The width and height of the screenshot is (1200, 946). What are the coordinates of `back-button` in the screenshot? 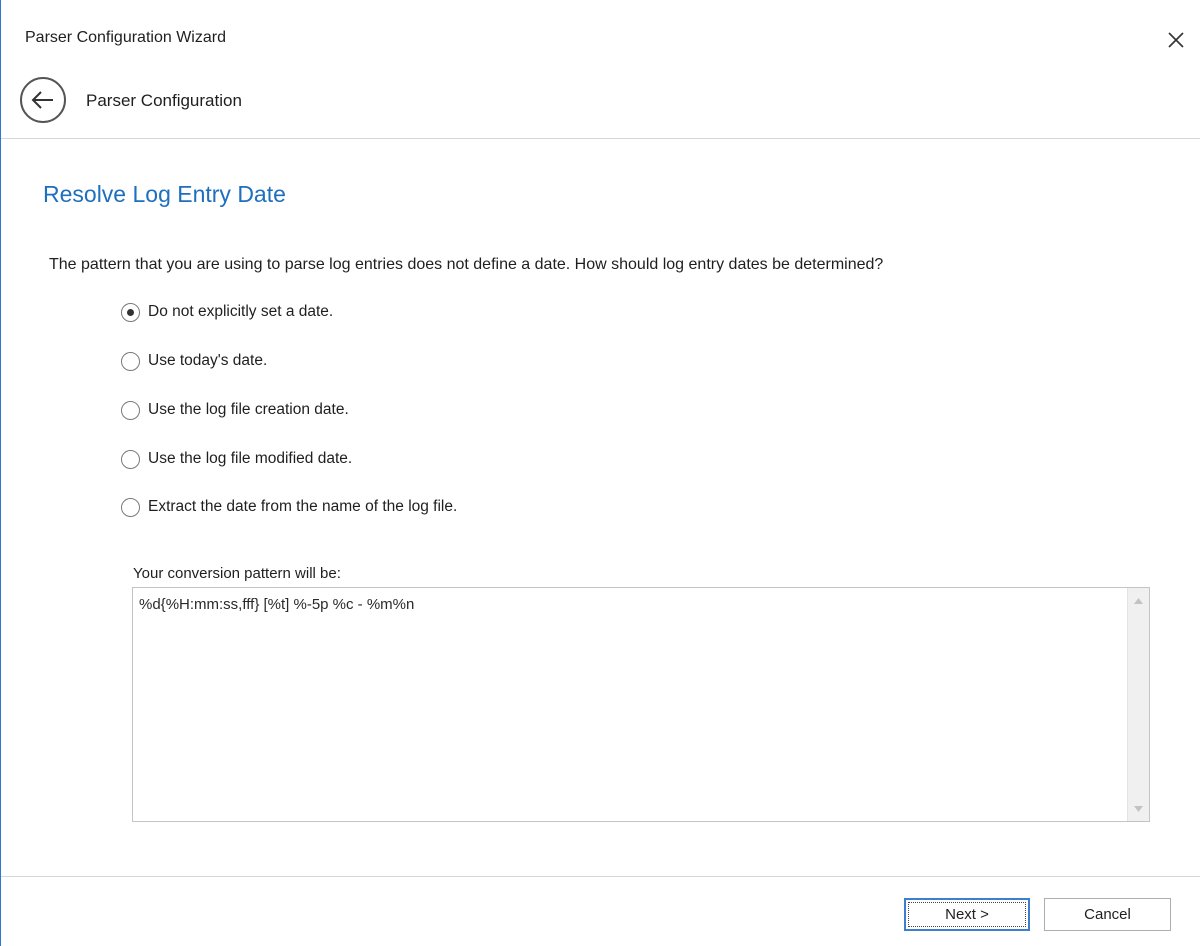 It's located at (43, 100).